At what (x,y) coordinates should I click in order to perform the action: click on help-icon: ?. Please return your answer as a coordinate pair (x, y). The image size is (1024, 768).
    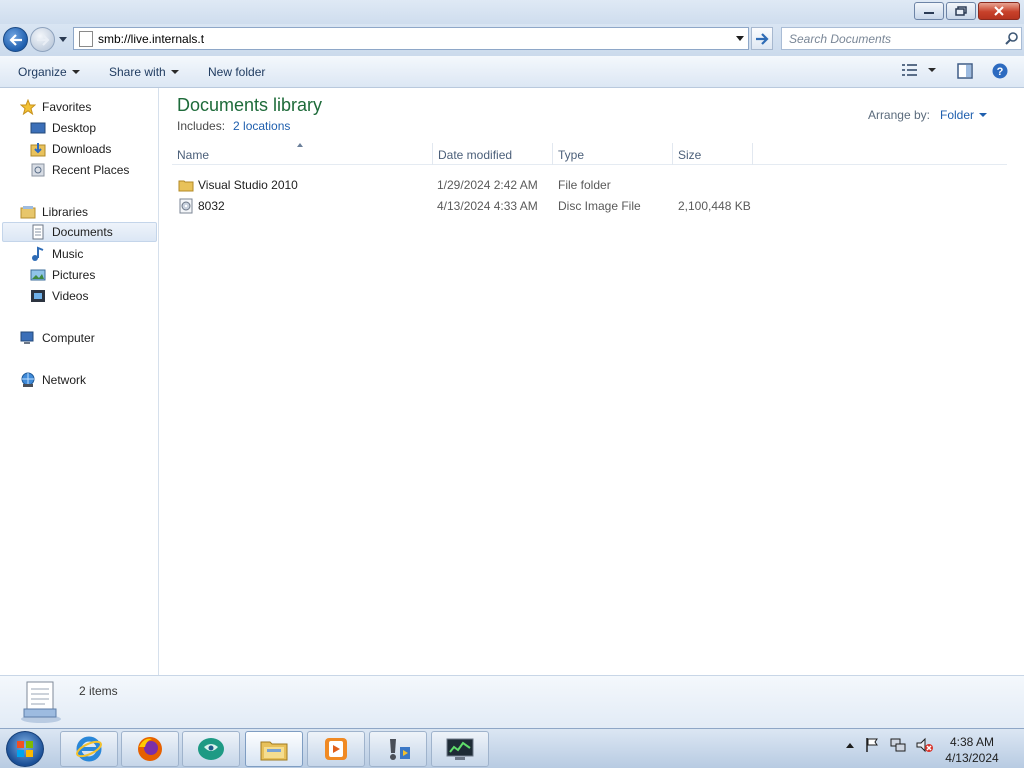
    Looking at the image, I should click on (1000, 71).